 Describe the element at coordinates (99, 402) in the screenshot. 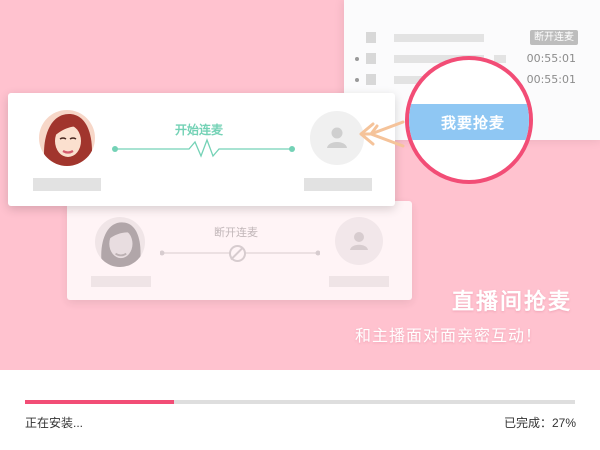

I see `install-progress-fill` at that location.